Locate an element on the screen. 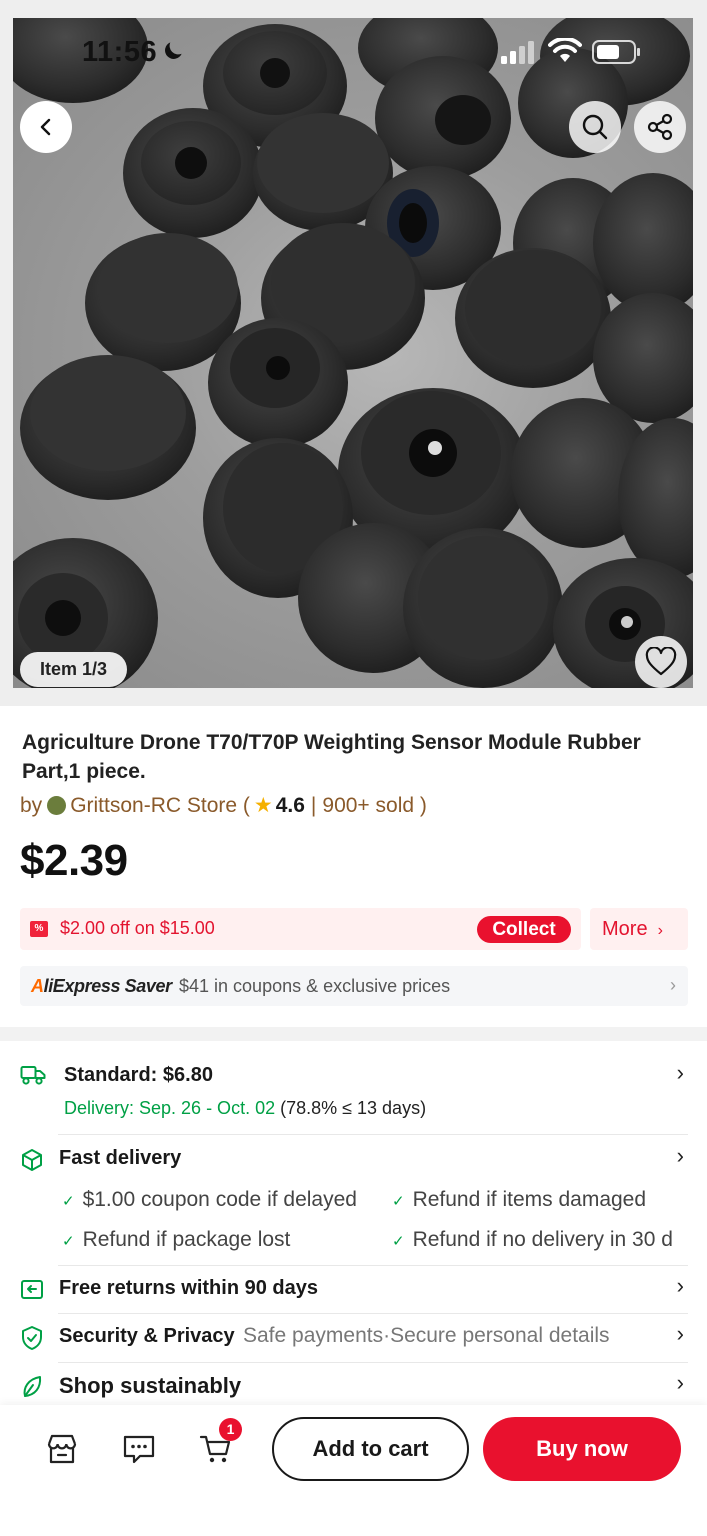 The height and width of the screenshot is (1536, 707). product-price: $2.39 is located at coordinates (74, 860).